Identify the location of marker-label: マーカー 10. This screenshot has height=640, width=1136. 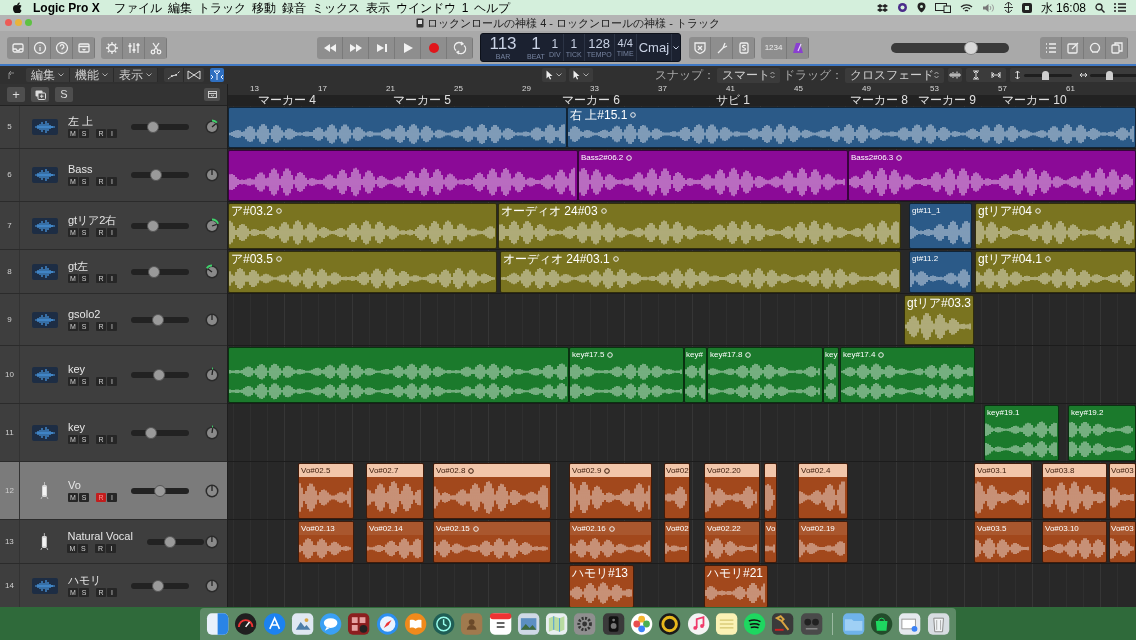
(1034, 100).